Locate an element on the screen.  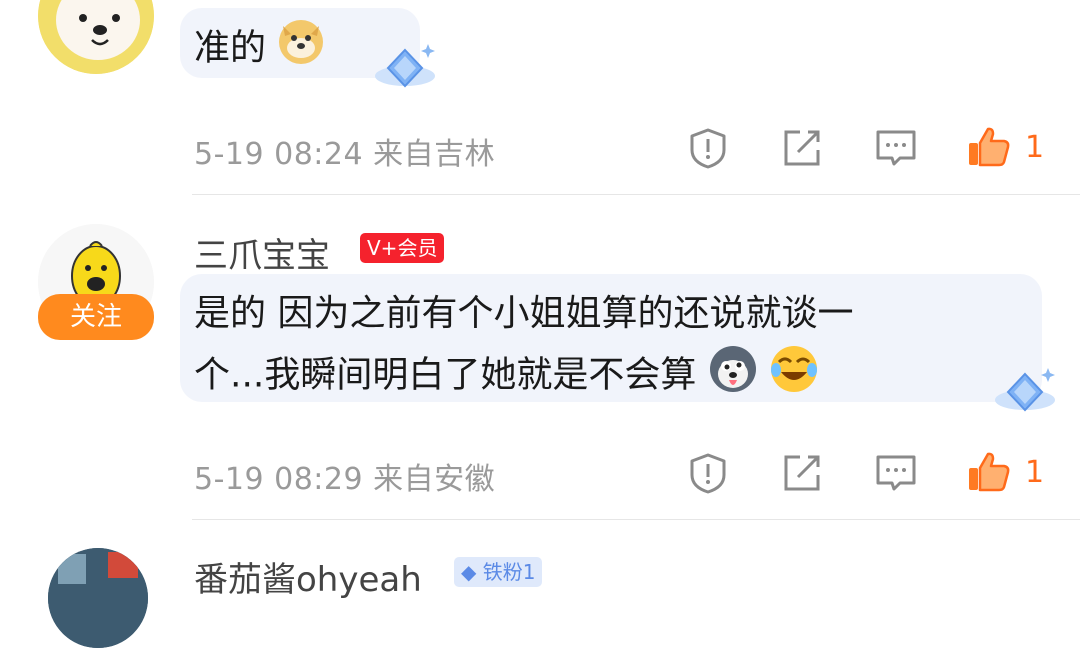
laugh-cry-emoji-icon is located at coordinates (794, 376).